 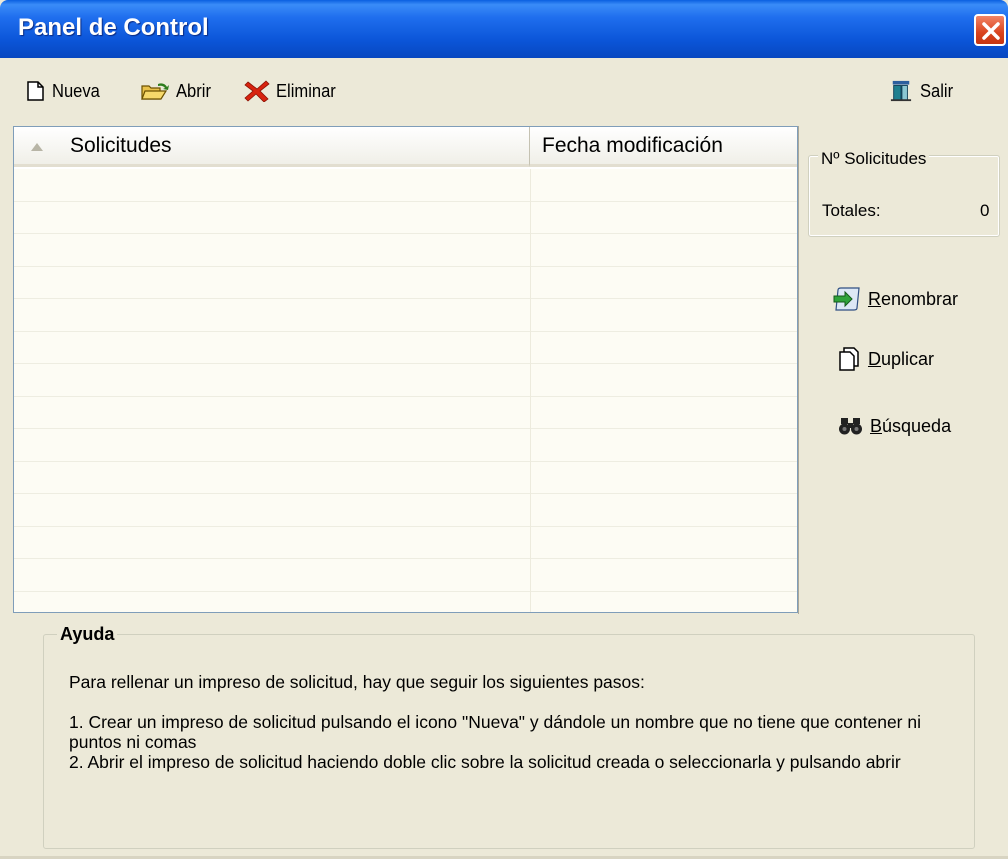 What do you see at coordinates (514, 702) in the screenshot?
I see `help-spacer` at bounding box center [514, 702].